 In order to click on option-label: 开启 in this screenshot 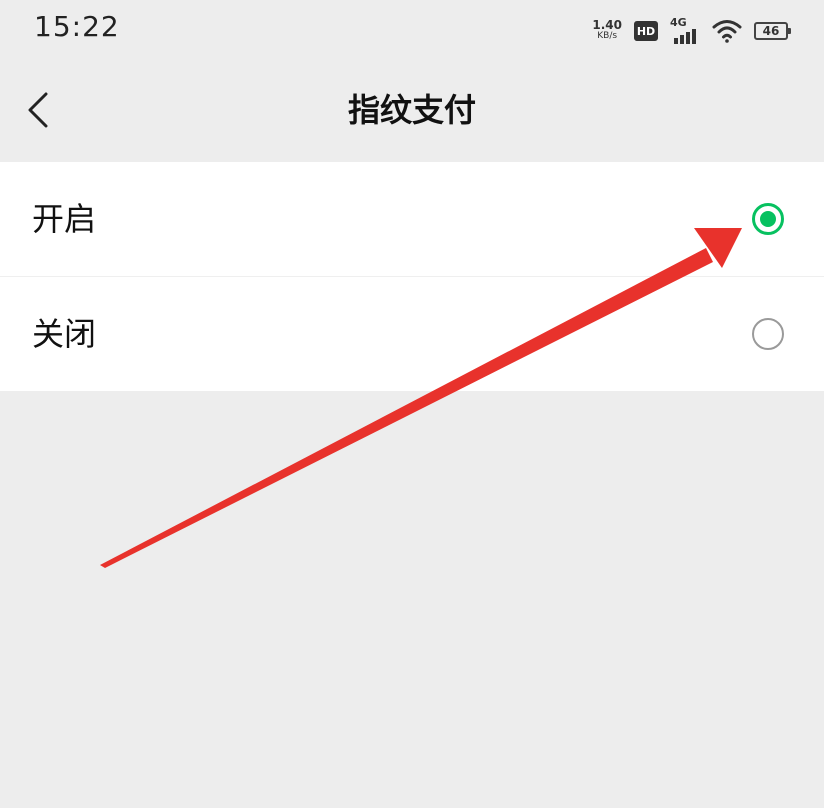, I will do `click(64, 219)`.